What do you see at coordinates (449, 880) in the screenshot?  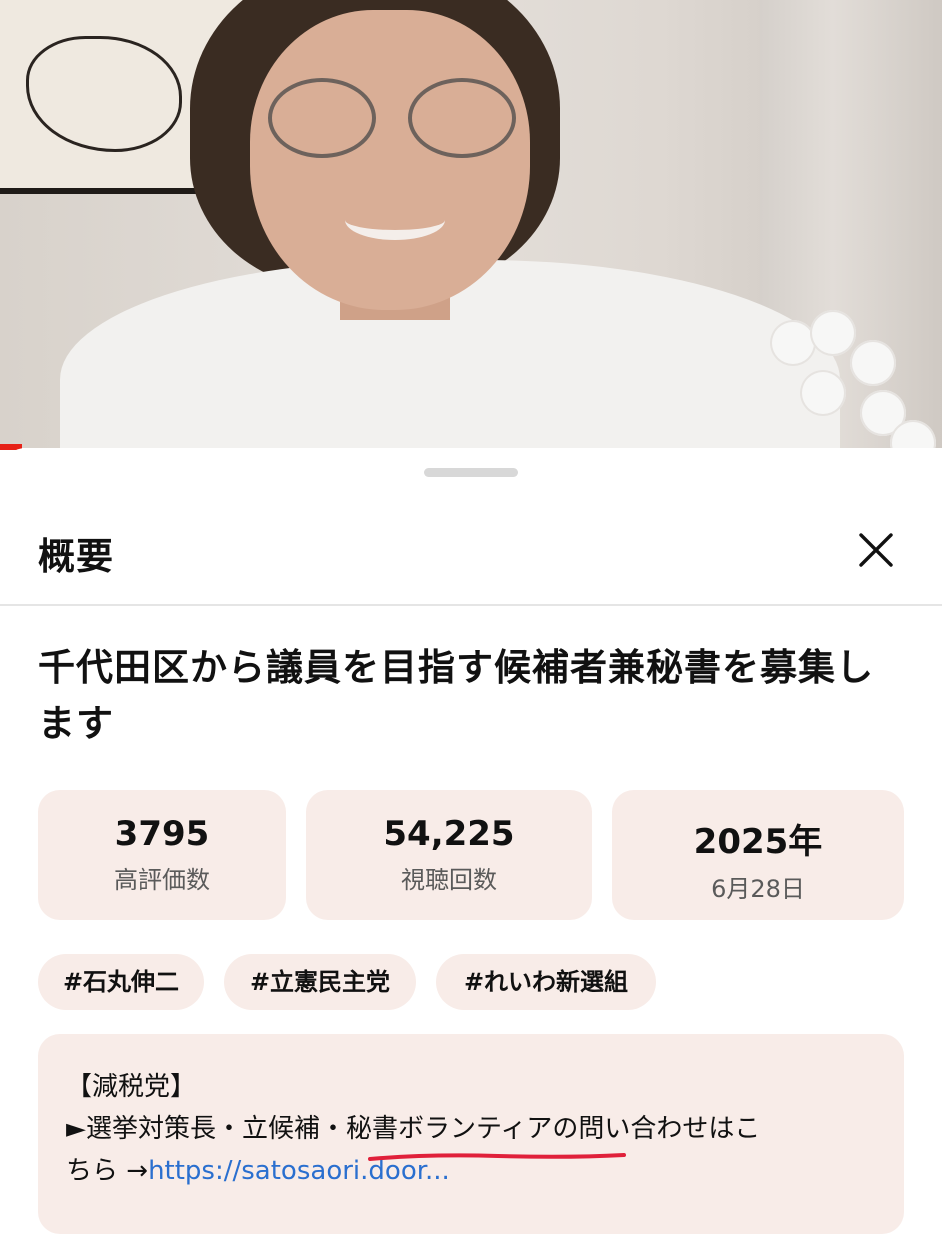 I see `views-label: 視聴回数` at bounding box center [449, 880].